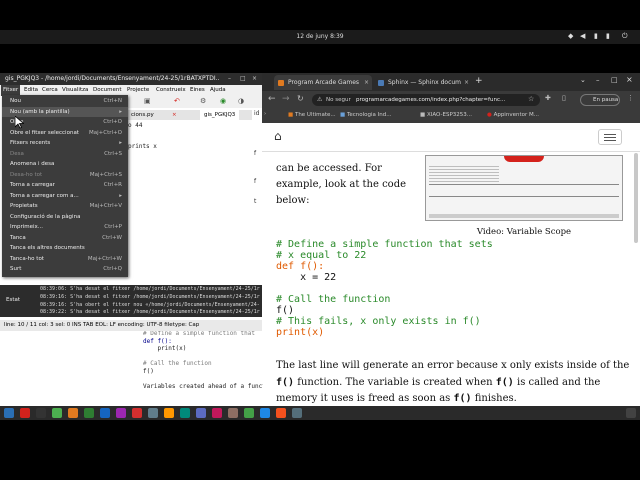  What do you see at coordinates (65, 133) in the screenshot?
I see `file-menu-item: Obre el fitxer seleccionat Maj+Ctrl+O` at bounding box center [65, 133].